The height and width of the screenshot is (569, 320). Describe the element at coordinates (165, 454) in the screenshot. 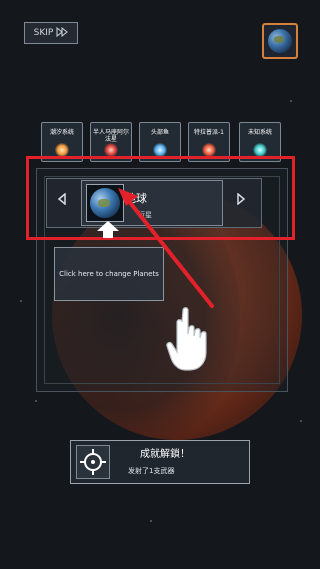

I see `achievement-title: 成就解鎖！` at that location.